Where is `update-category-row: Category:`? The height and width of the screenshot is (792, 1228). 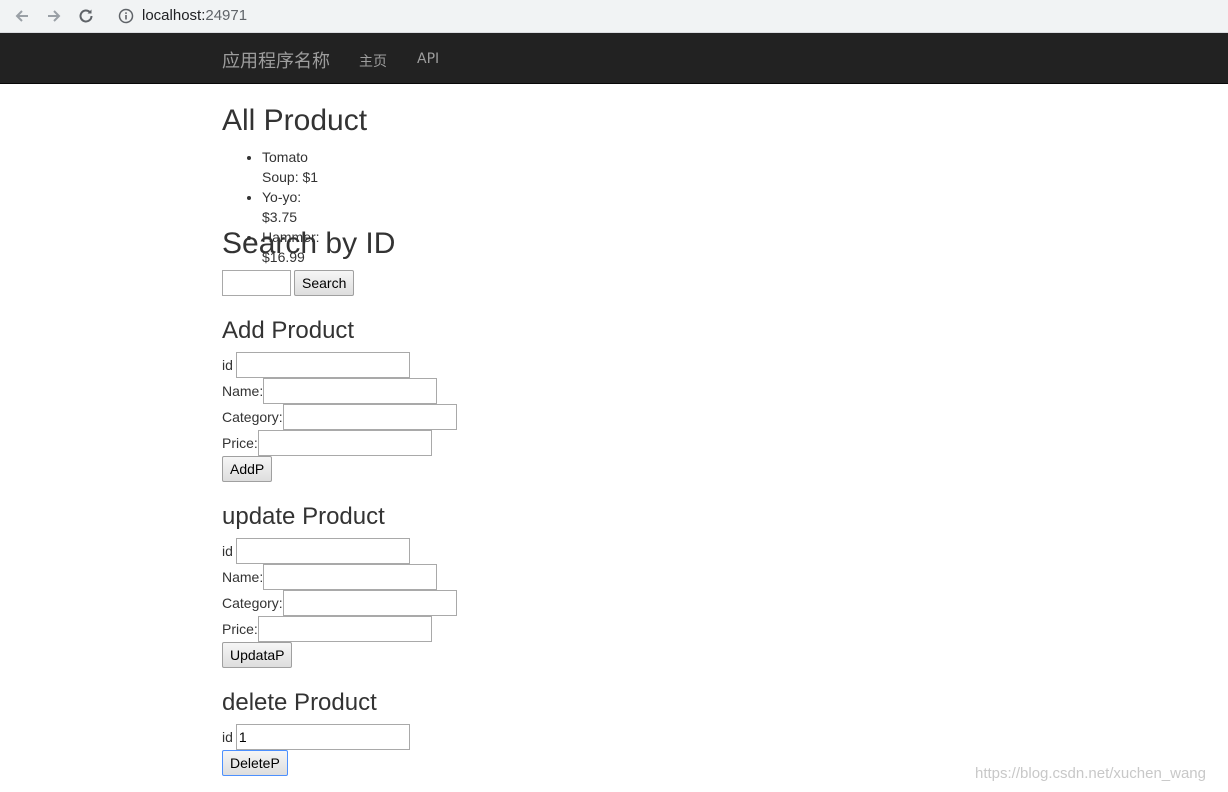 update-category-row: Category: is located at coordinates (339, 603).